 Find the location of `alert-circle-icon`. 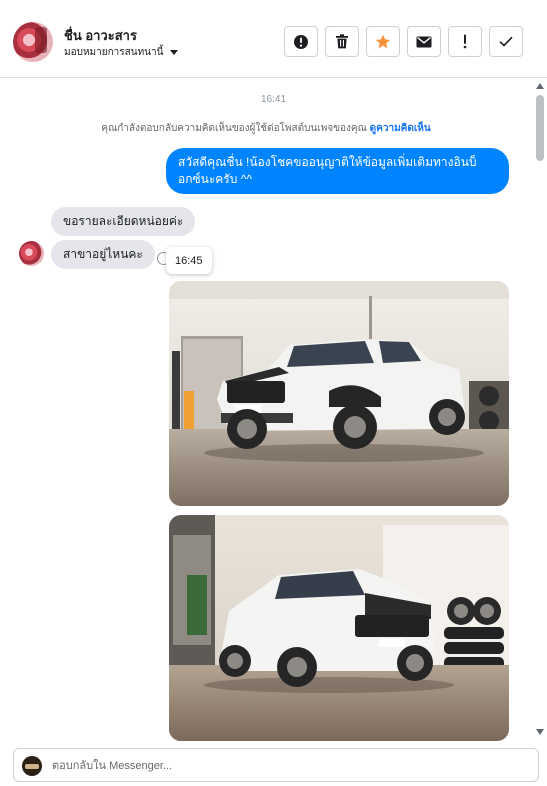

alert-circle-icon is located at coordinates (301, 41).